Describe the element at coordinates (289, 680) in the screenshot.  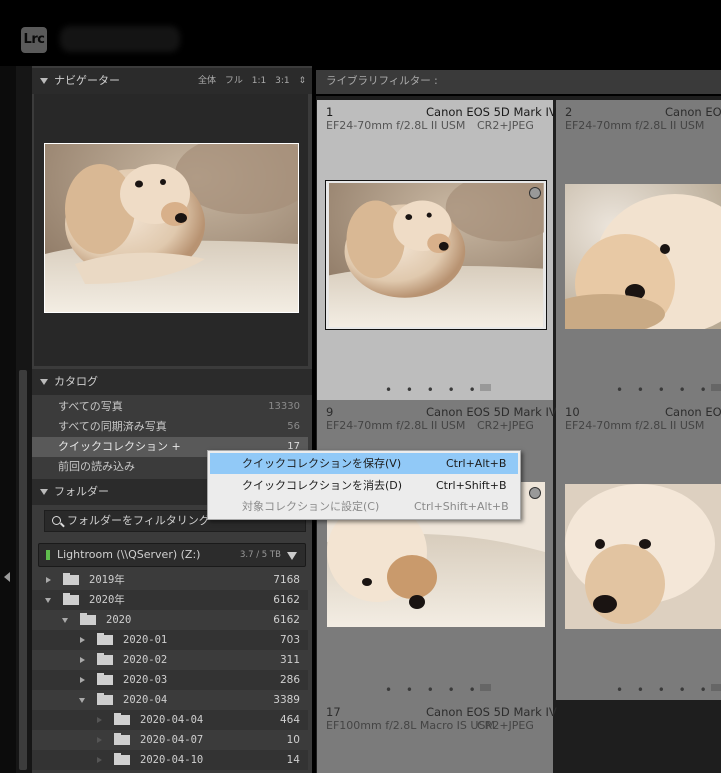
I see `folder-count: 286` at that location.